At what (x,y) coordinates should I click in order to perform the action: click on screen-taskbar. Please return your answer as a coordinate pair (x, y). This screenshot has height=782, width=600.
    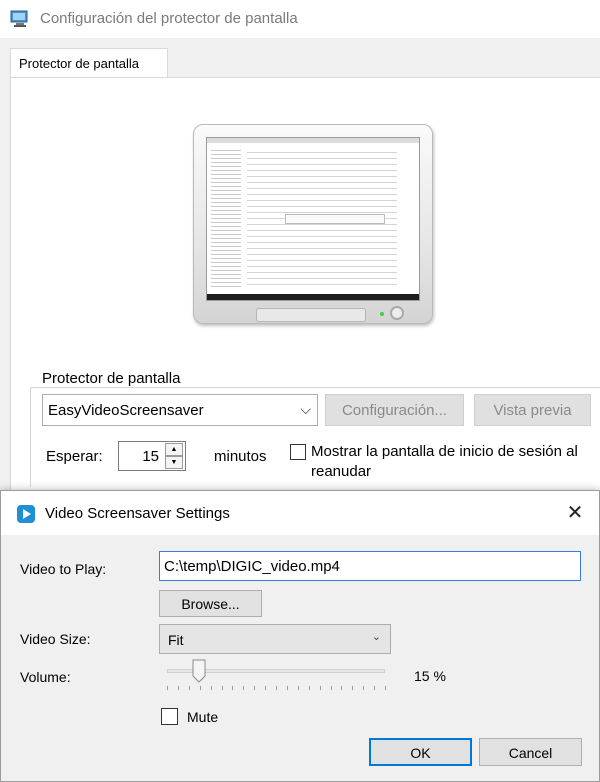
    Looking at the image, I should click on (313, 297).